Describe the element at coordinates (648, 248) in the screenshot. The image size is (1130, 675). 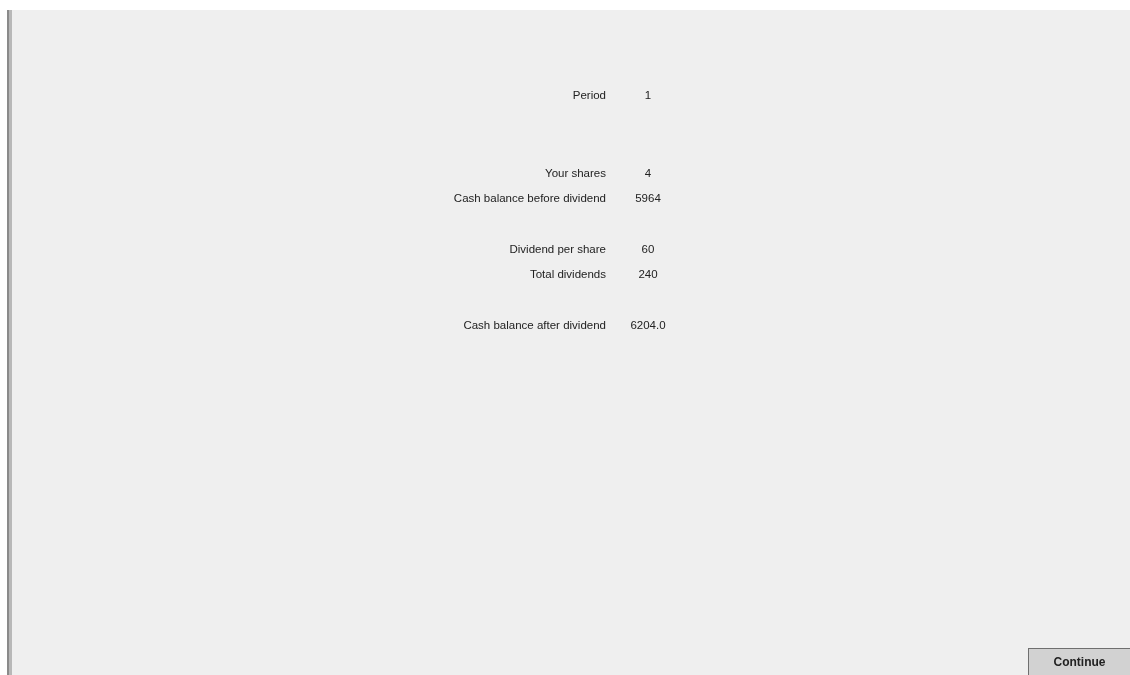
I see `field-value: 60` at that location.